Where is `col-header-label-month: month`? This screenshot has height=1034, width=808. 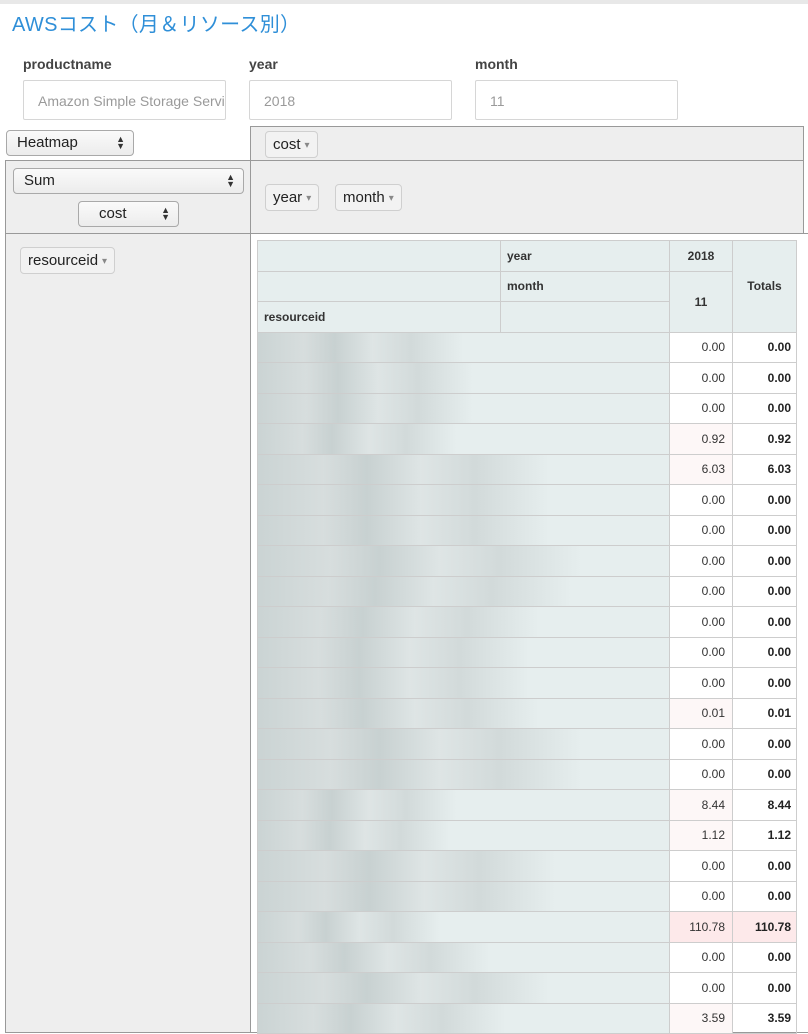 col-header-label-month: month is located at coordinates (585, 286).